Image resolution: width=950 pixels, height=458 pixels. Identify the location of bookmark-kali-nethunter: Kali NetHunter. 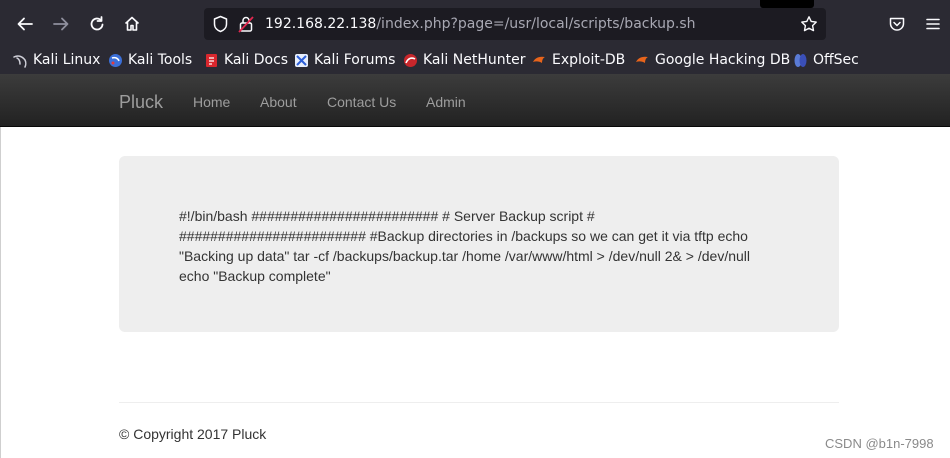
(464, 60).